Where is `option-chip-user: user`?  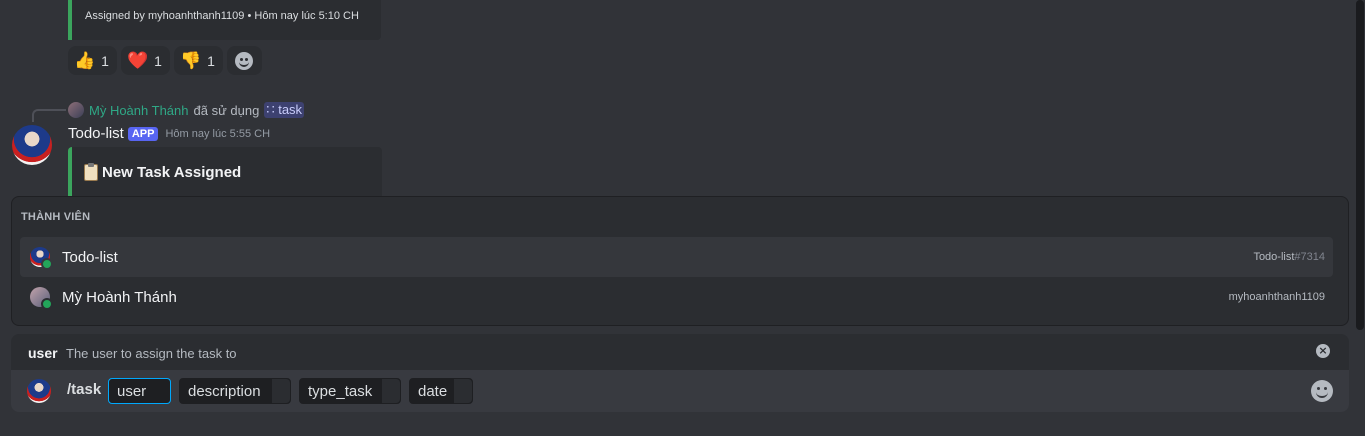
option-chip-user: user is located at coordinates (139, 391).